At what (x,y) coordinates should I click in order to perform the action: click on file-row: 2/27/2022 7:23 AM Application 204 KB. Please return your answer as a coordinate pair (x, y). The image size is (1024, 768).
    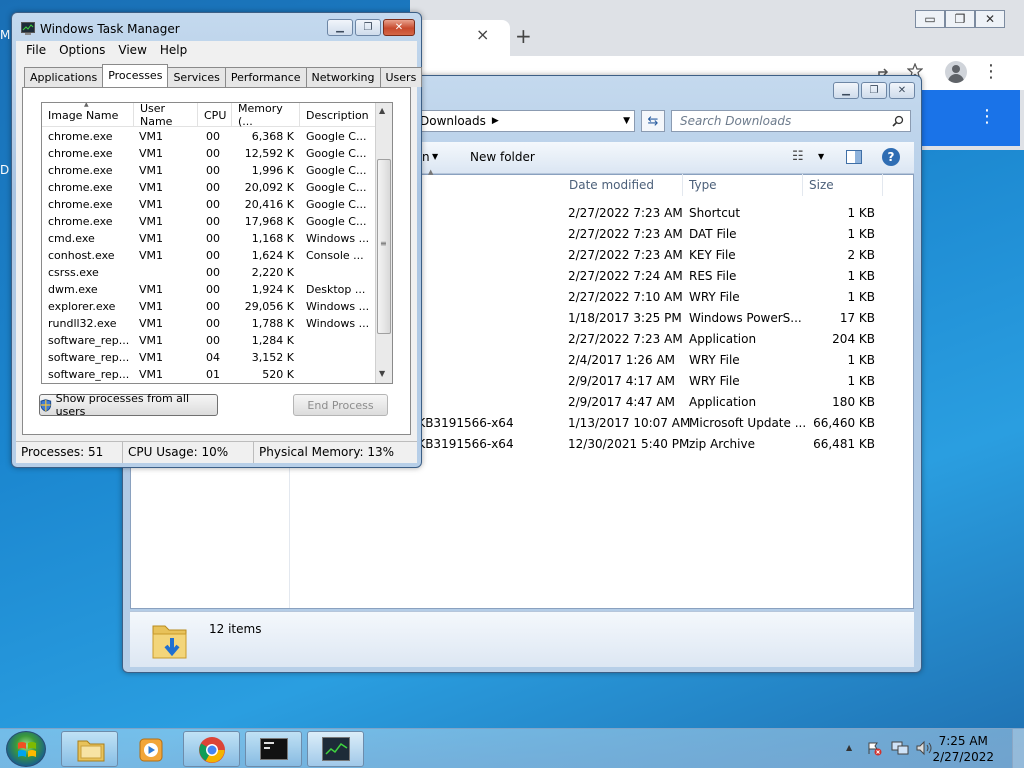
    Looking at the image, I should click on (660, 338).